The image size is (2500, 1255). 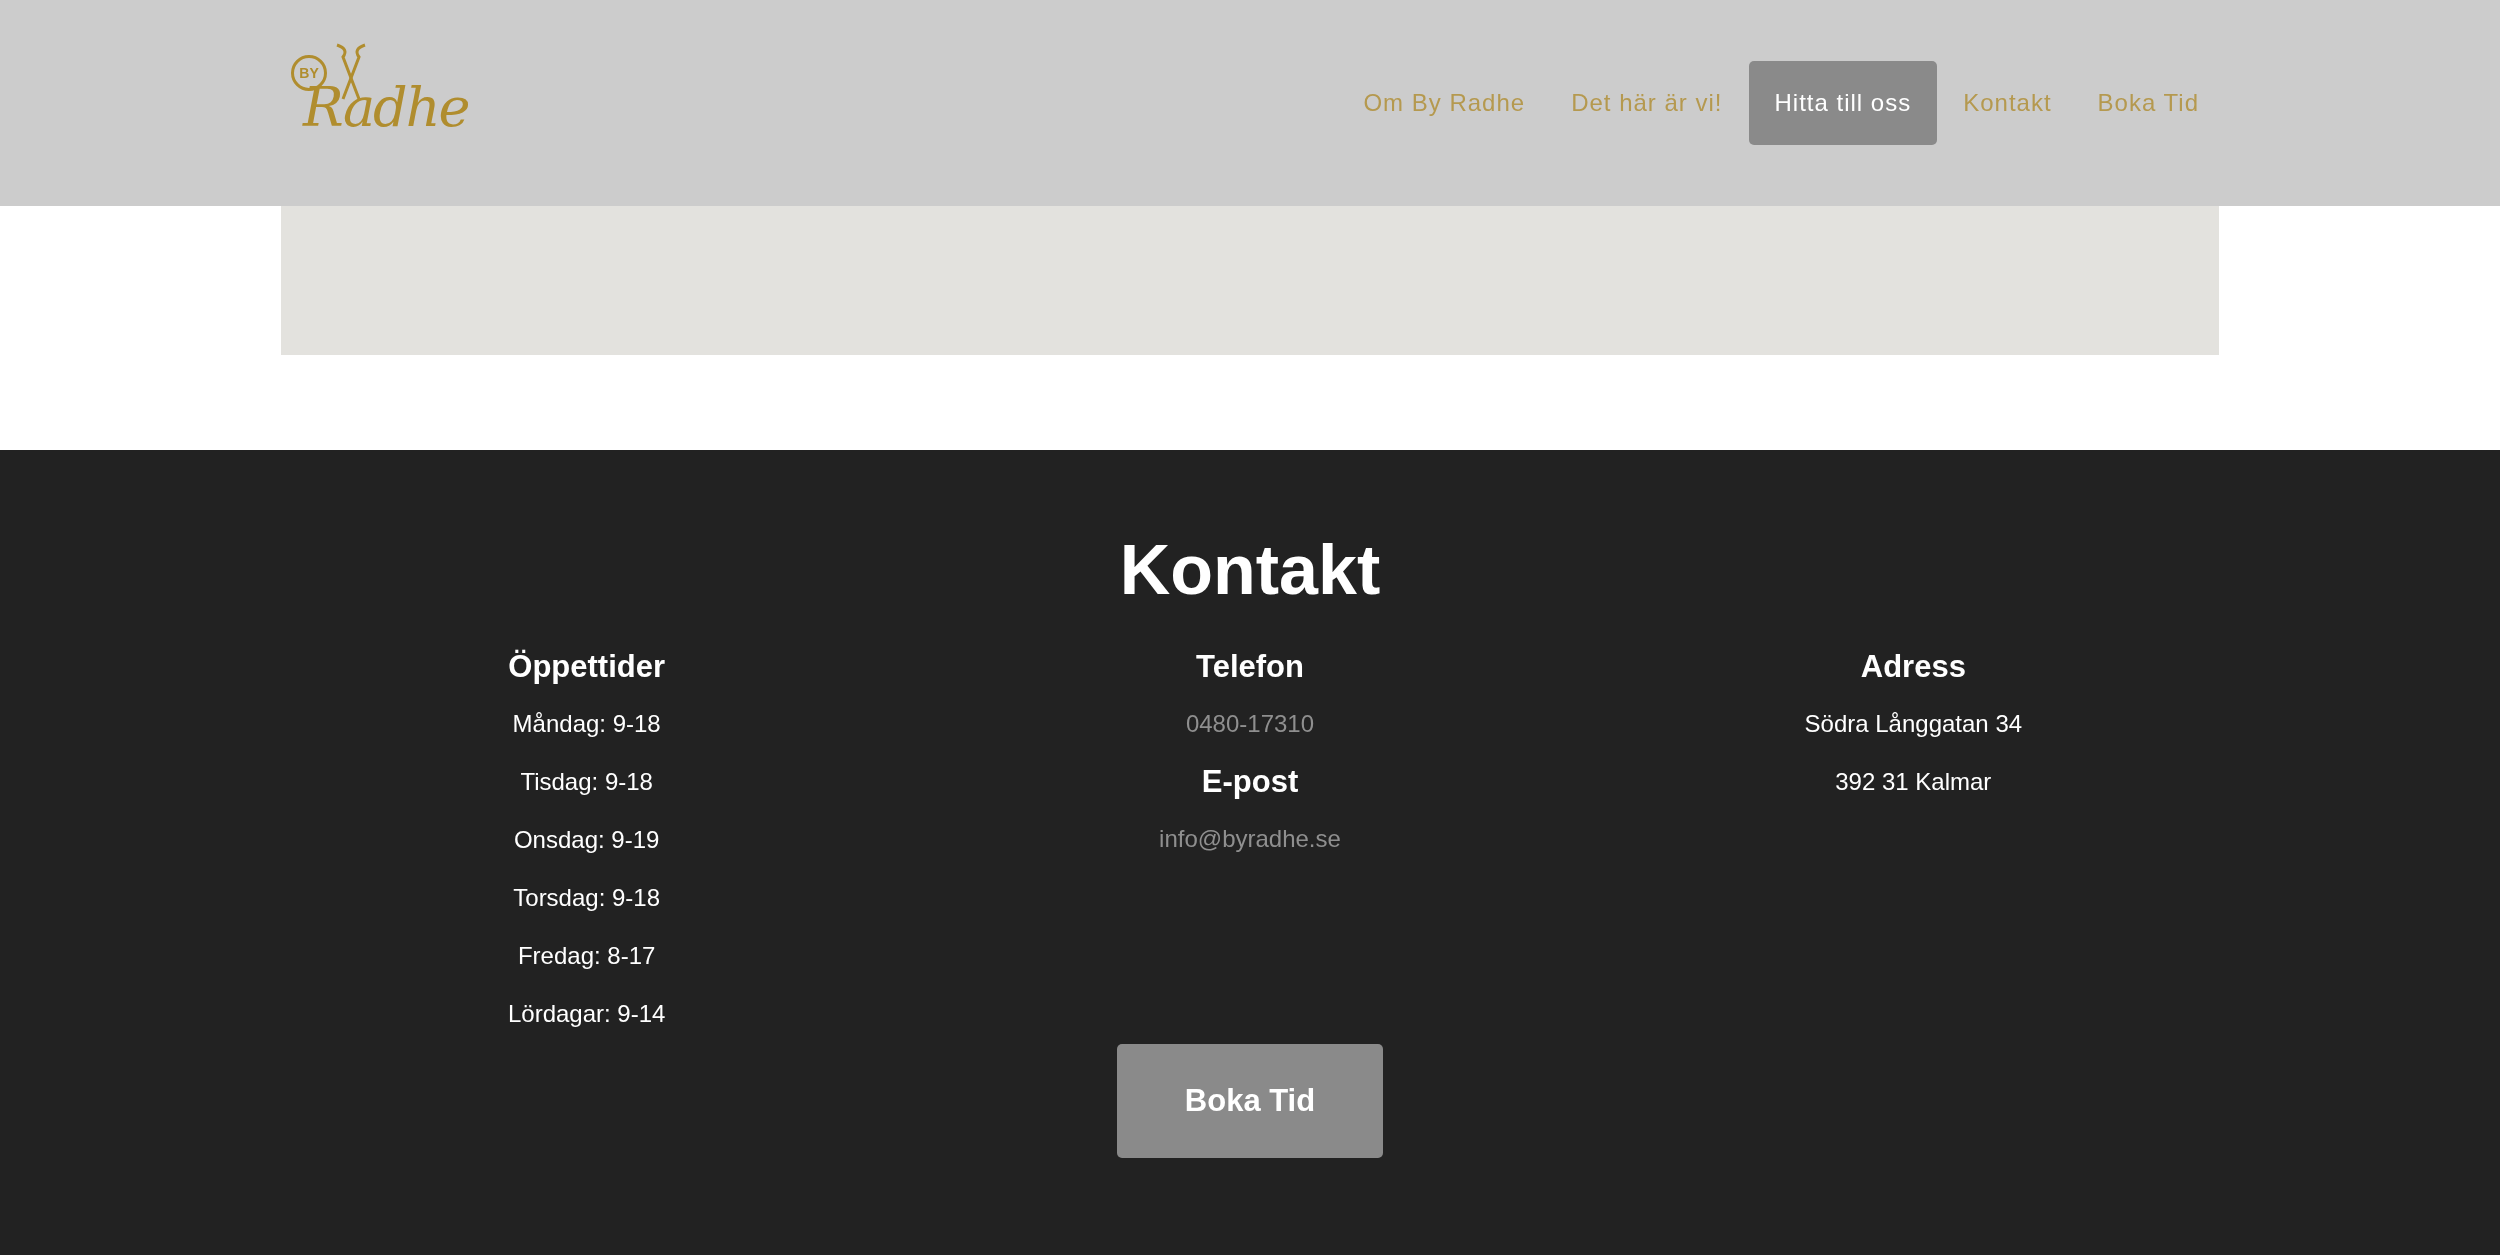 I want to click on info-text: Lördagar: 9-14, so click(x=586, y=1015).